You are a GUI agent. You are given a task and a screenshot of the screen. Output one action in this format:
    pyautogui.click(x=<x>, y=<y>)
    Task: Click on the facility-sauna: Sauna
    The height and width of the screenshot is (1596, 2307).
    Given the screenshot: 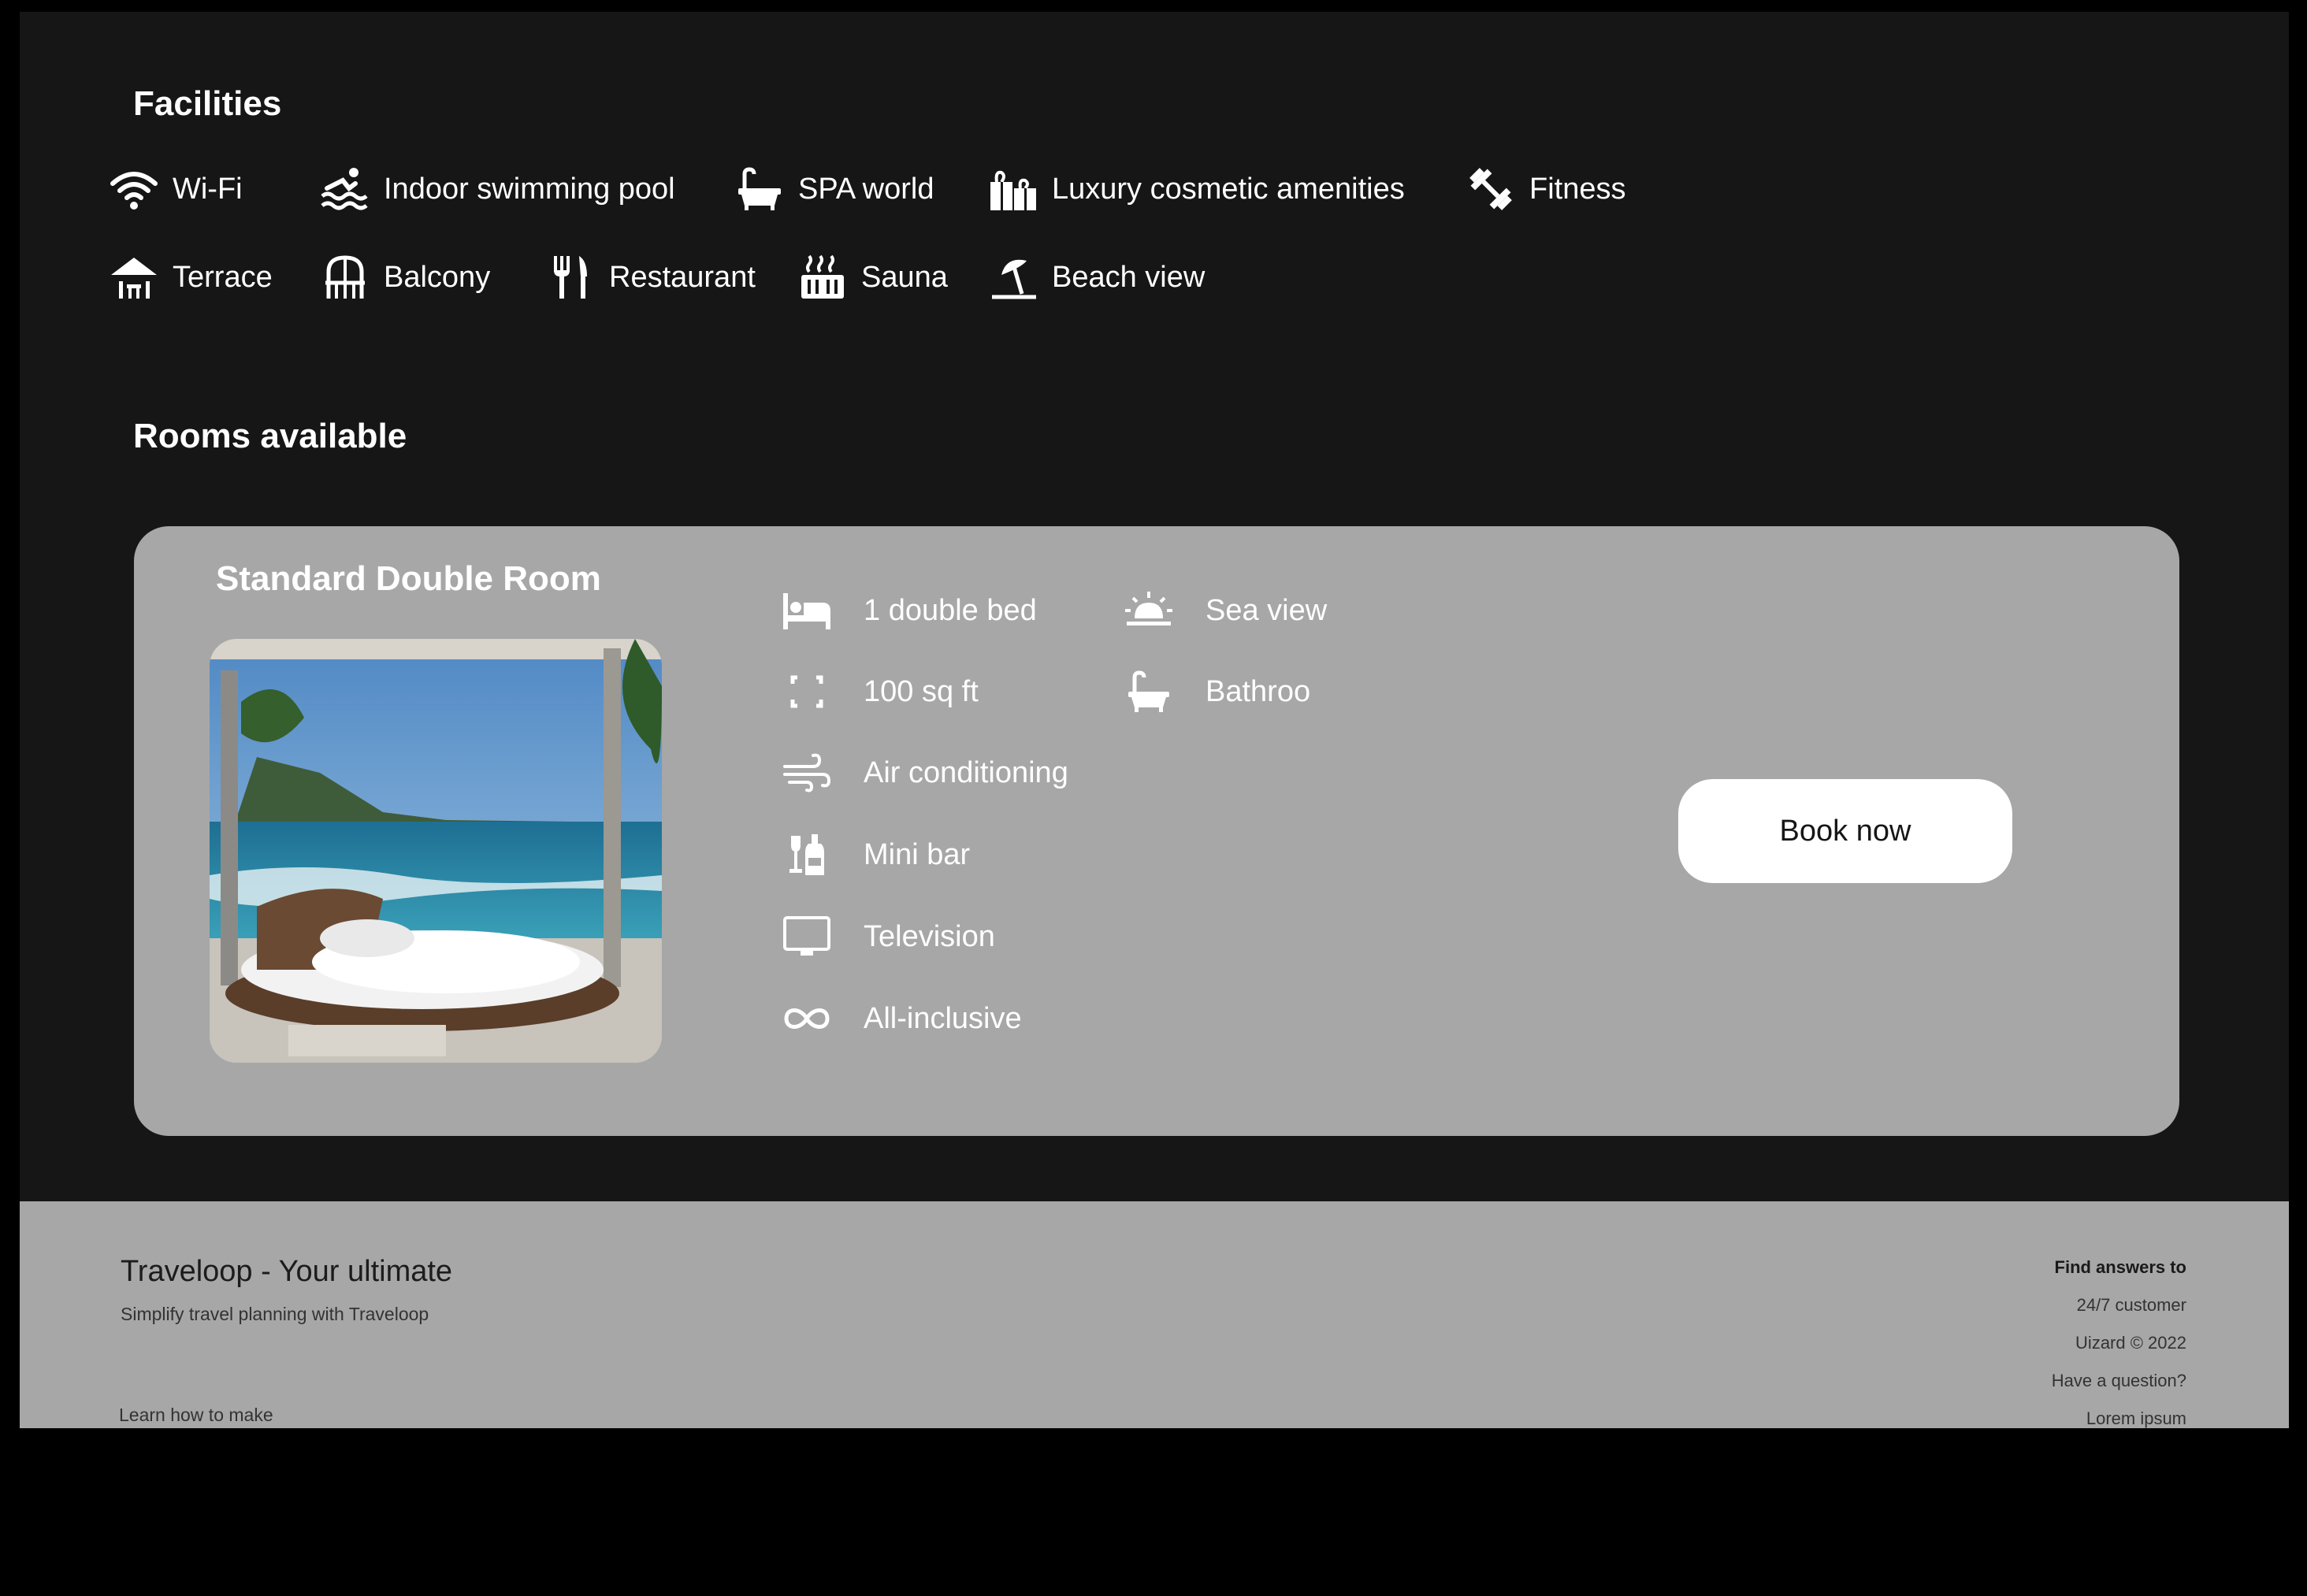 What is the action you would take?
    pyautogui.click(x=872, y=277)
    